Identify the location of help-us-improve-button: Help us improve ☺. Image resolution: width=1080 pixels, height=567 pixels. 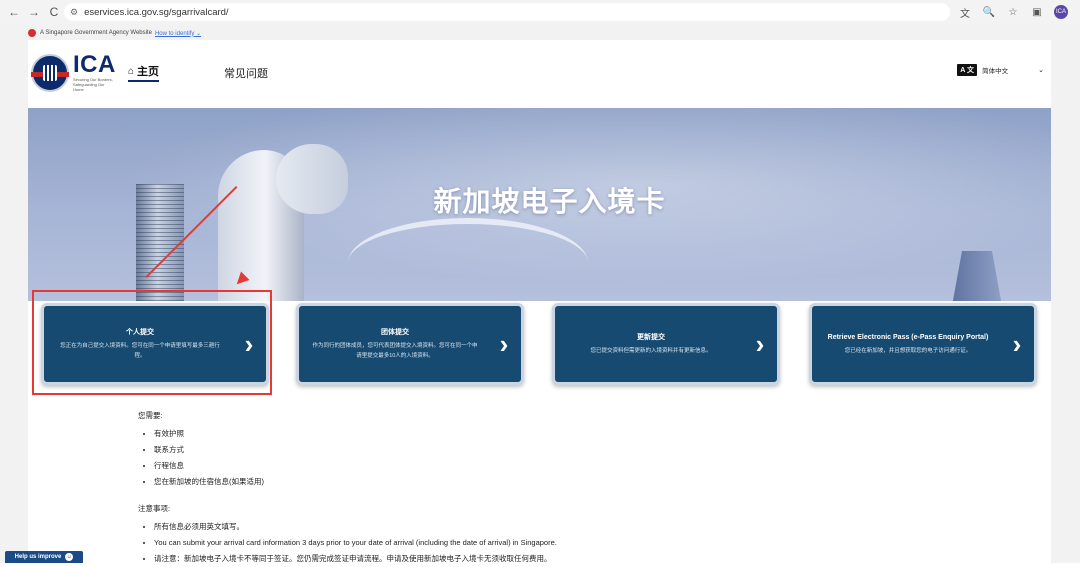
(44, 557).